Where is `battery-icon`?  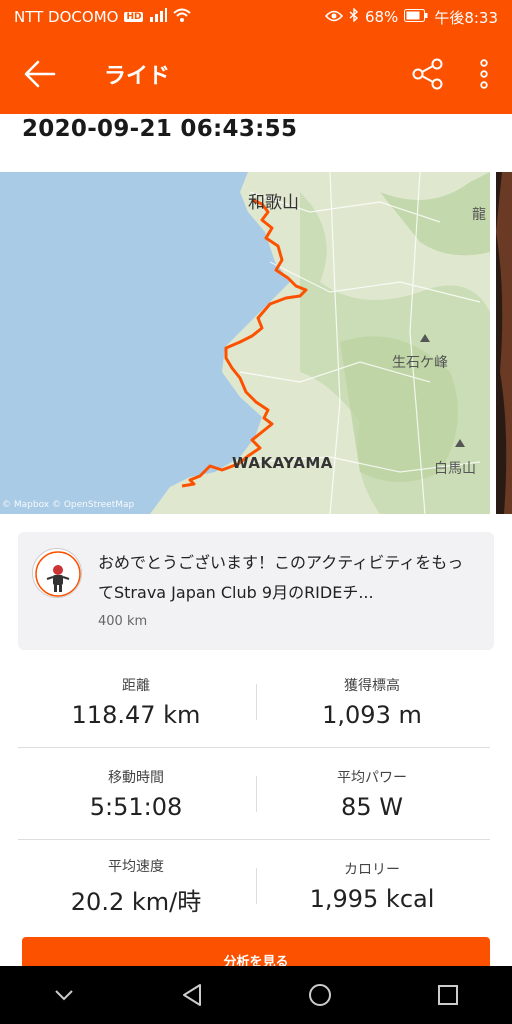 battery-icon is located at coordinates (416, 17).